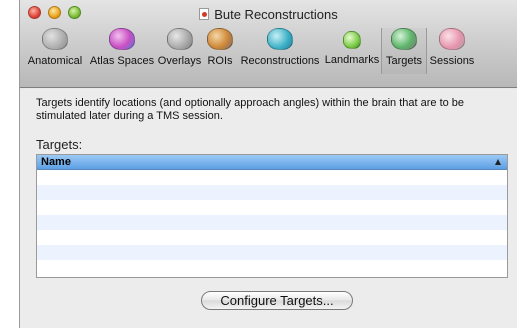 This screenshot has width=517, height=328. I want to click on tab-overlays-label: Overlays, so click(179, 61).